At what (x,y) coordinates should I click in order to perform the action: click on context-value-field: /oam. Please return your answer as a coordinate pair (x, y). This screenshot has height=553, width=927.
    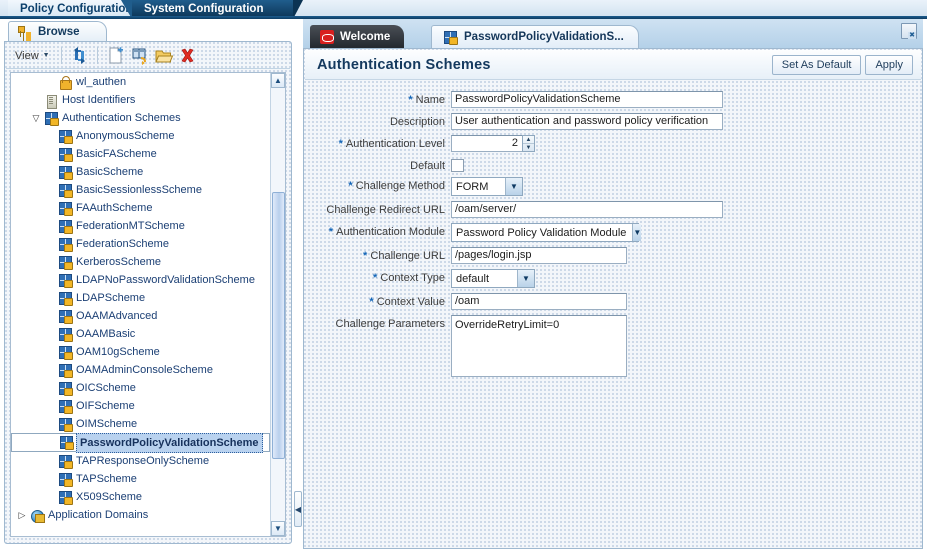
    Looking at the image, I should click on (539, 301).